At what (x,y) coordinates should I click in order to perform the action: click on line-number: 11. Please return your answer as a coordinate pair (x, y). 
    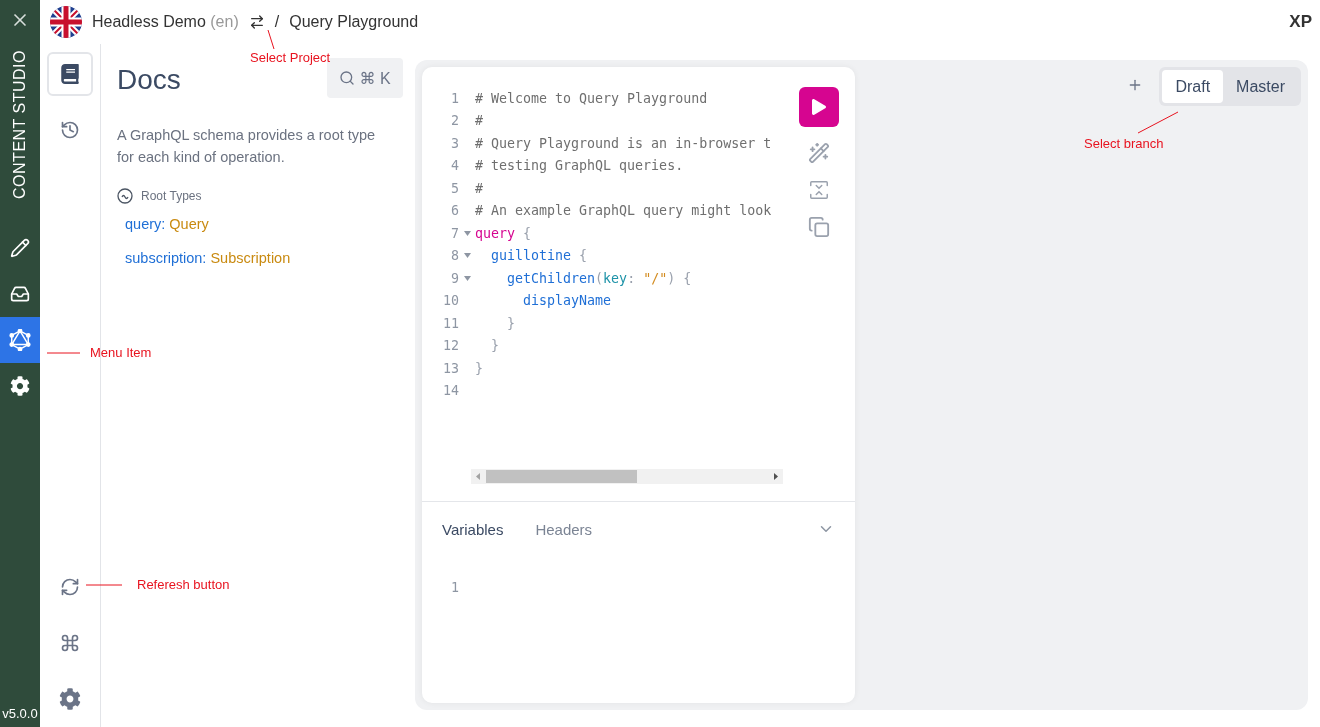
    Looking at the image, I should click on (450, 323).